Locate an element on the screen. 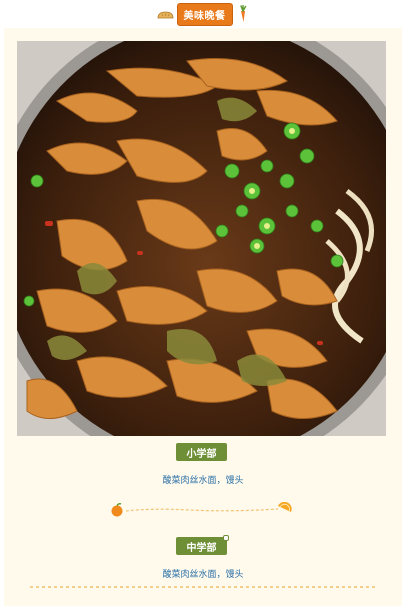 The image size is (406, 610). section-badge-middle: 中学部 is located at coordinates (202, 545).